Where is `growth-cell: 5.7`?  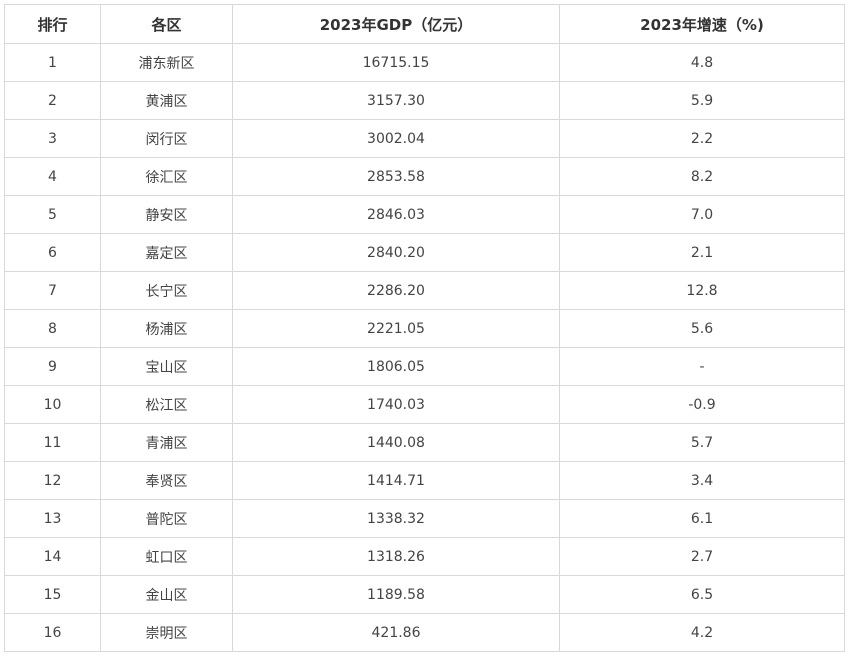 growth-cell: 5.7 is located at coordinates (702, 442).